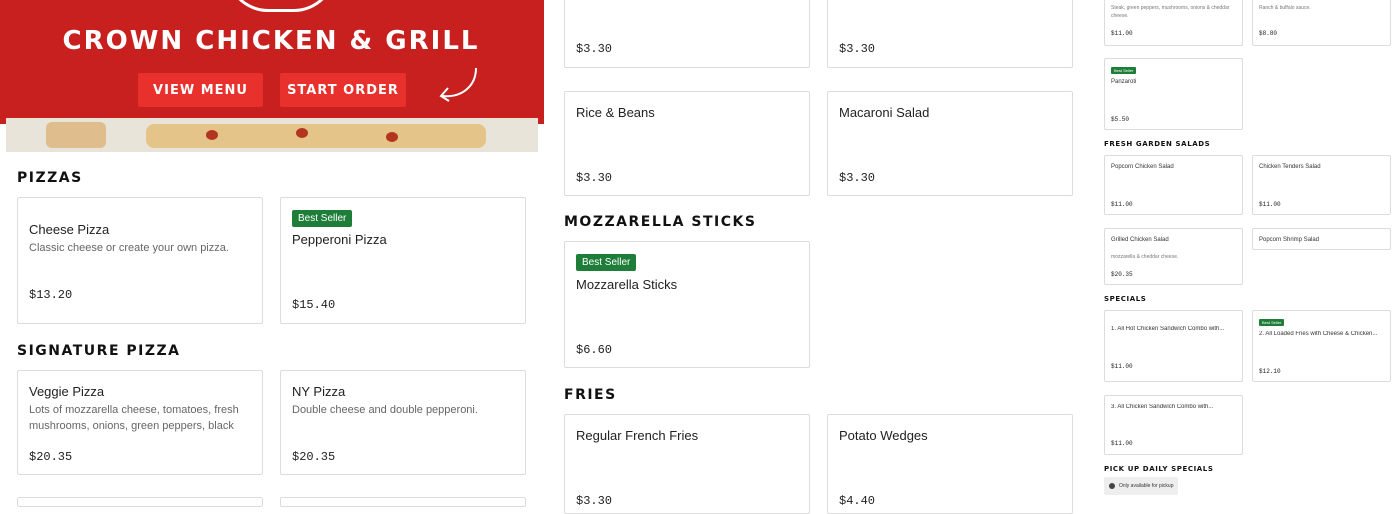 This screenshot has width=1400, height=514. What do you see at coordinates (272, 135) in the screenshot?
I see `pizza-box-image` at bounding box center [272, 135].